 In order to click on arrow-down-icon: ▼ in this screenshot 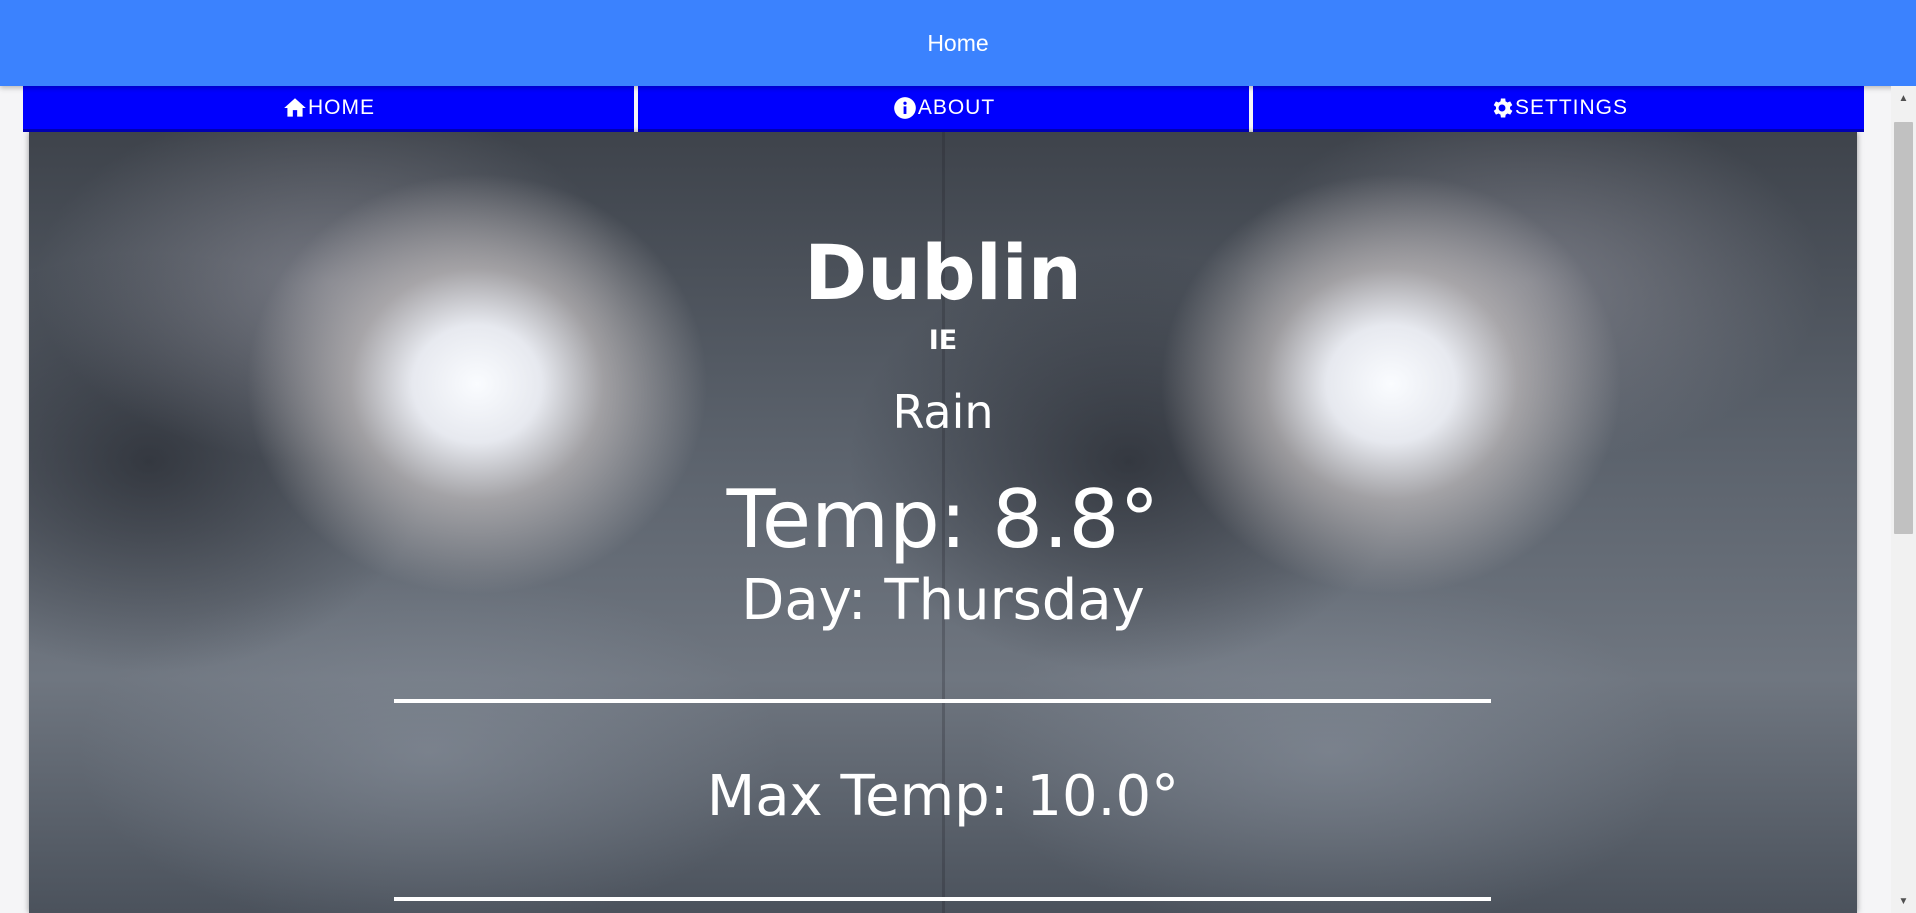, I will do `click(1903, 901)`.